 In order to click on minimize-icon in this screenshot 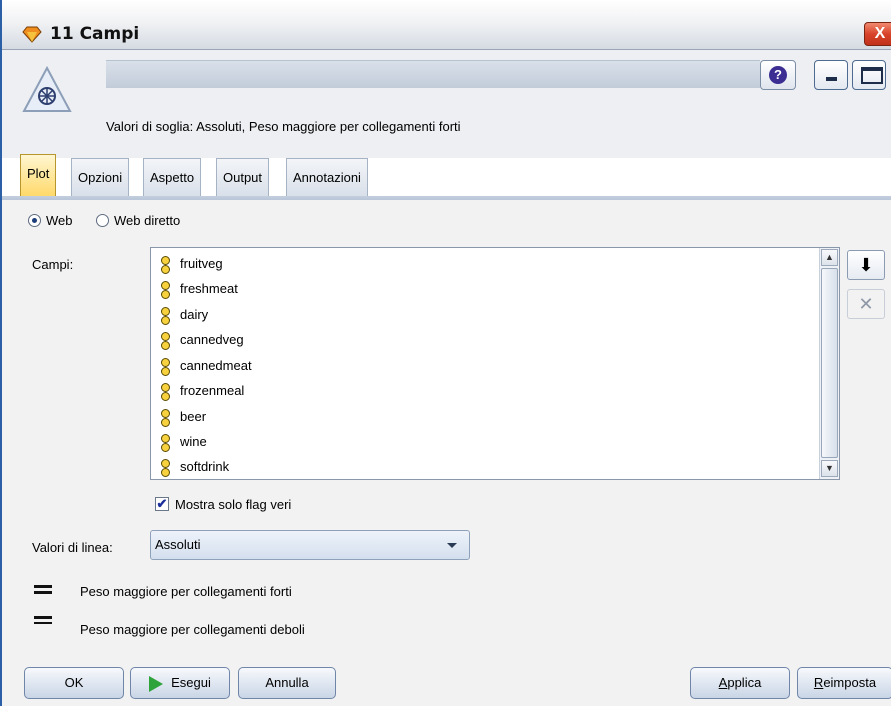, I will do `click(831, 79)`.